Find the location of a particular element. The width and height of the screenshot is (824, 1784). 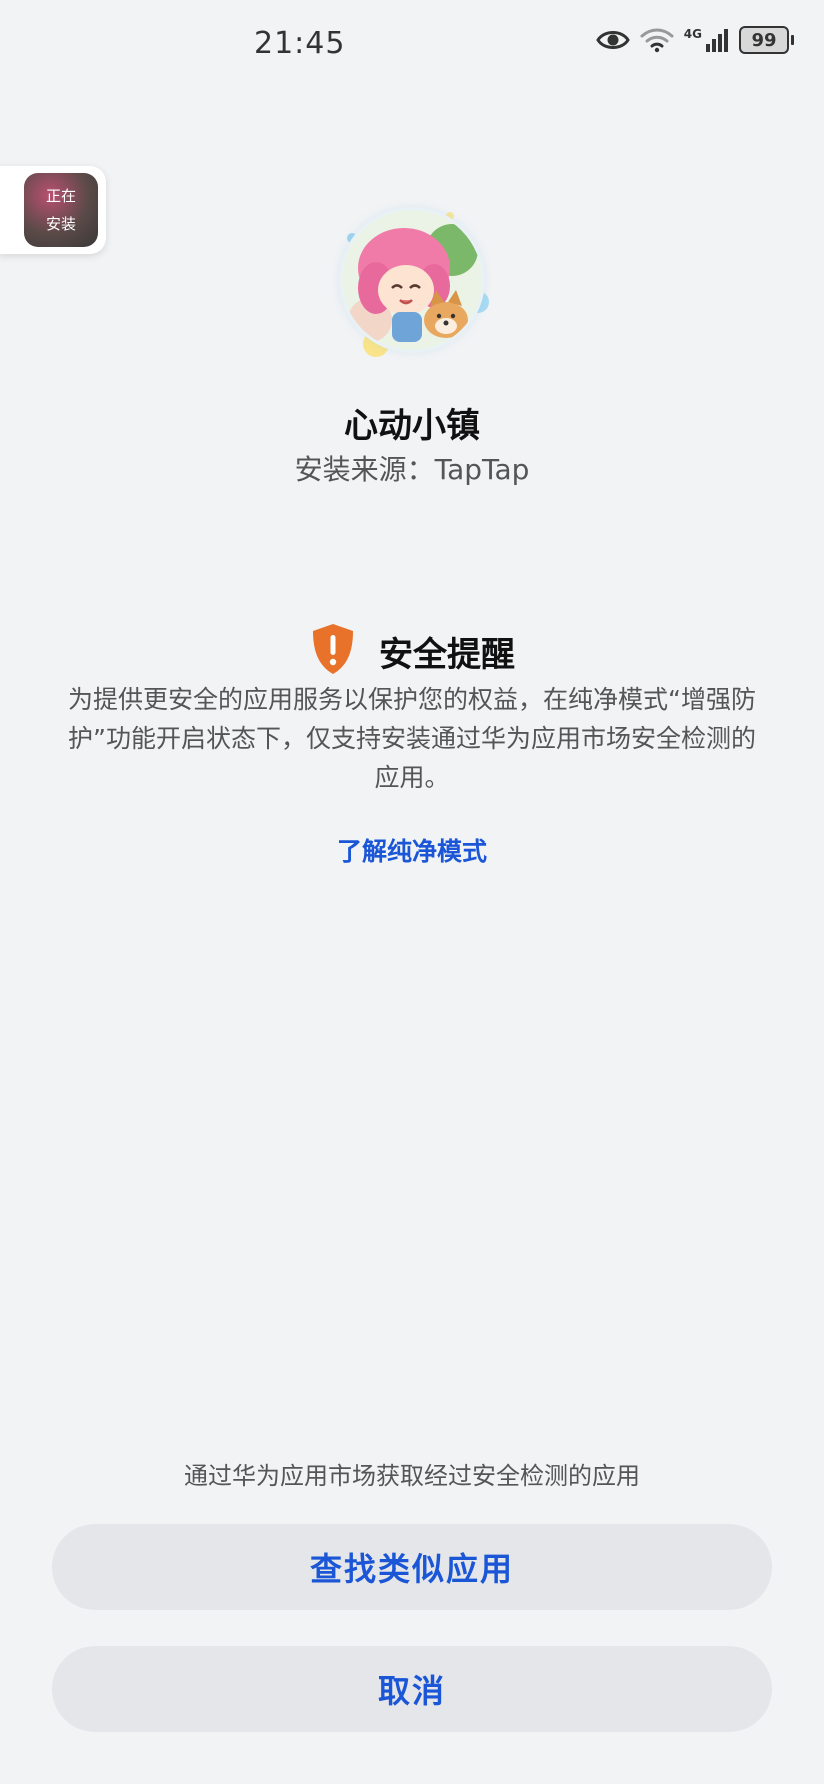

install-source: 安装来源：TapTap is located at coordinates (412, 469).